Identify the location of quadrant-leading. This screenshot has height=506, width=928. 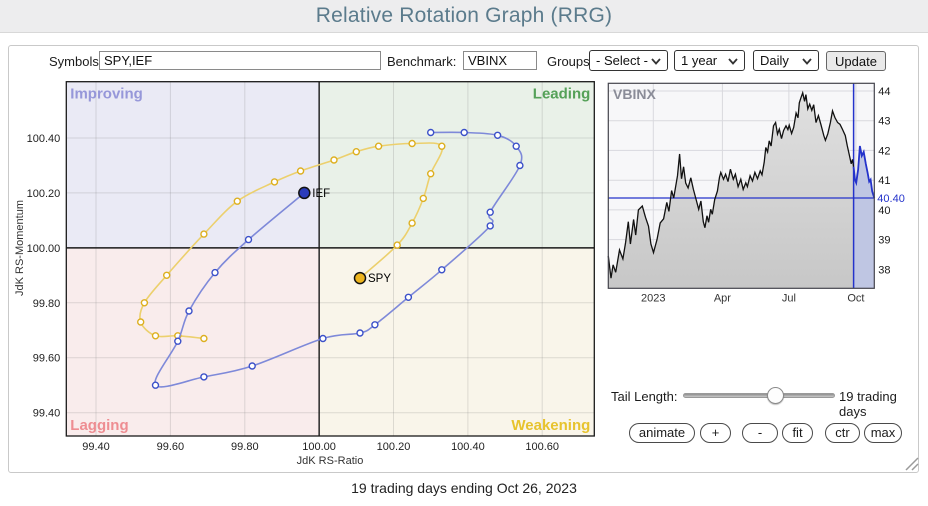
(457, 164).